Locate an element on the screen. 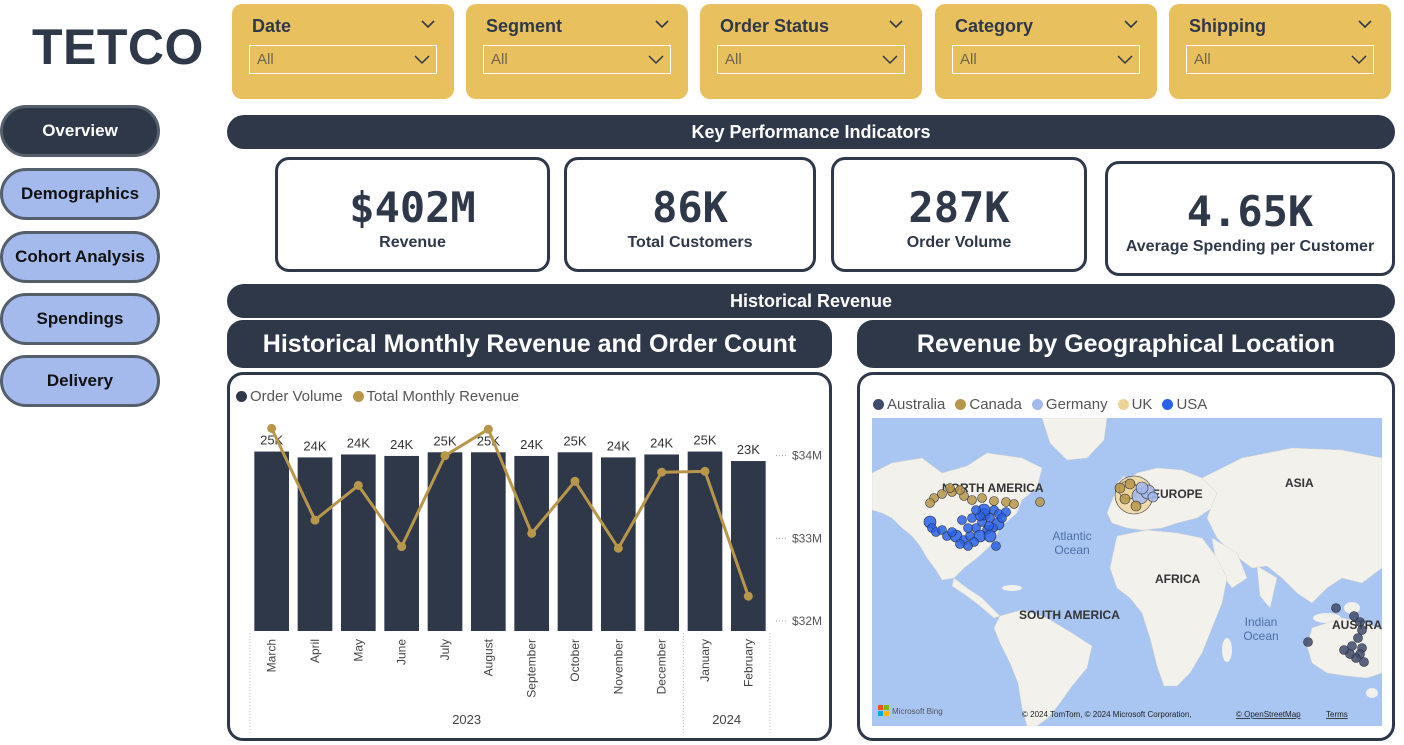 The image size is (1404, 745). date-dropdown: All is located at coordinates (343, 59).